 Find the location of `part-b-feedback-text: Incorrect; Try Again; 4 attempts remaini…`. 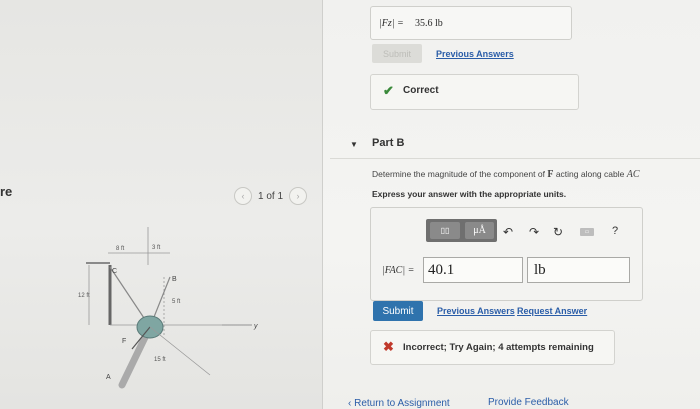

part-b-feedback-text: Incorrect; Try Again; 4 attempts remaini… is located at coordinates (498, 347).